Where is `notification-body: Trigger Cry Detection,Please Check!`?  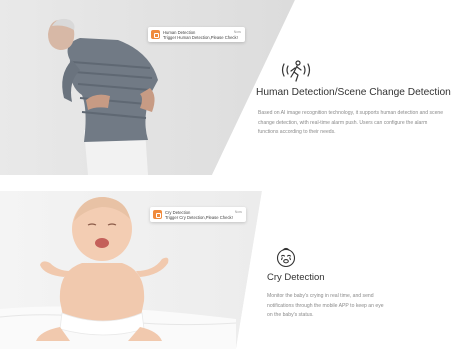
notification-body: Trigger Cry Detection,Please Check! is located at coordinates (199, 217).